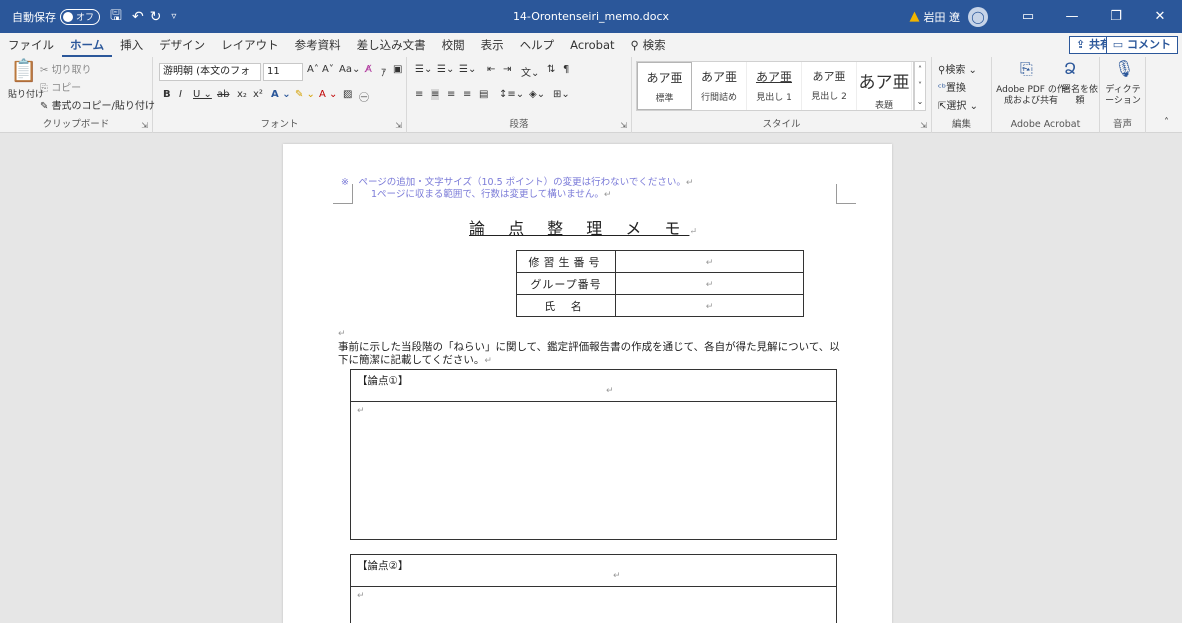 This screenshot has height=623, width=1182. What do you see at coordinates (364, 96) in the screenshot?
I see `enclose-characters-icon: ㊀` at bounding box center [364, 96].